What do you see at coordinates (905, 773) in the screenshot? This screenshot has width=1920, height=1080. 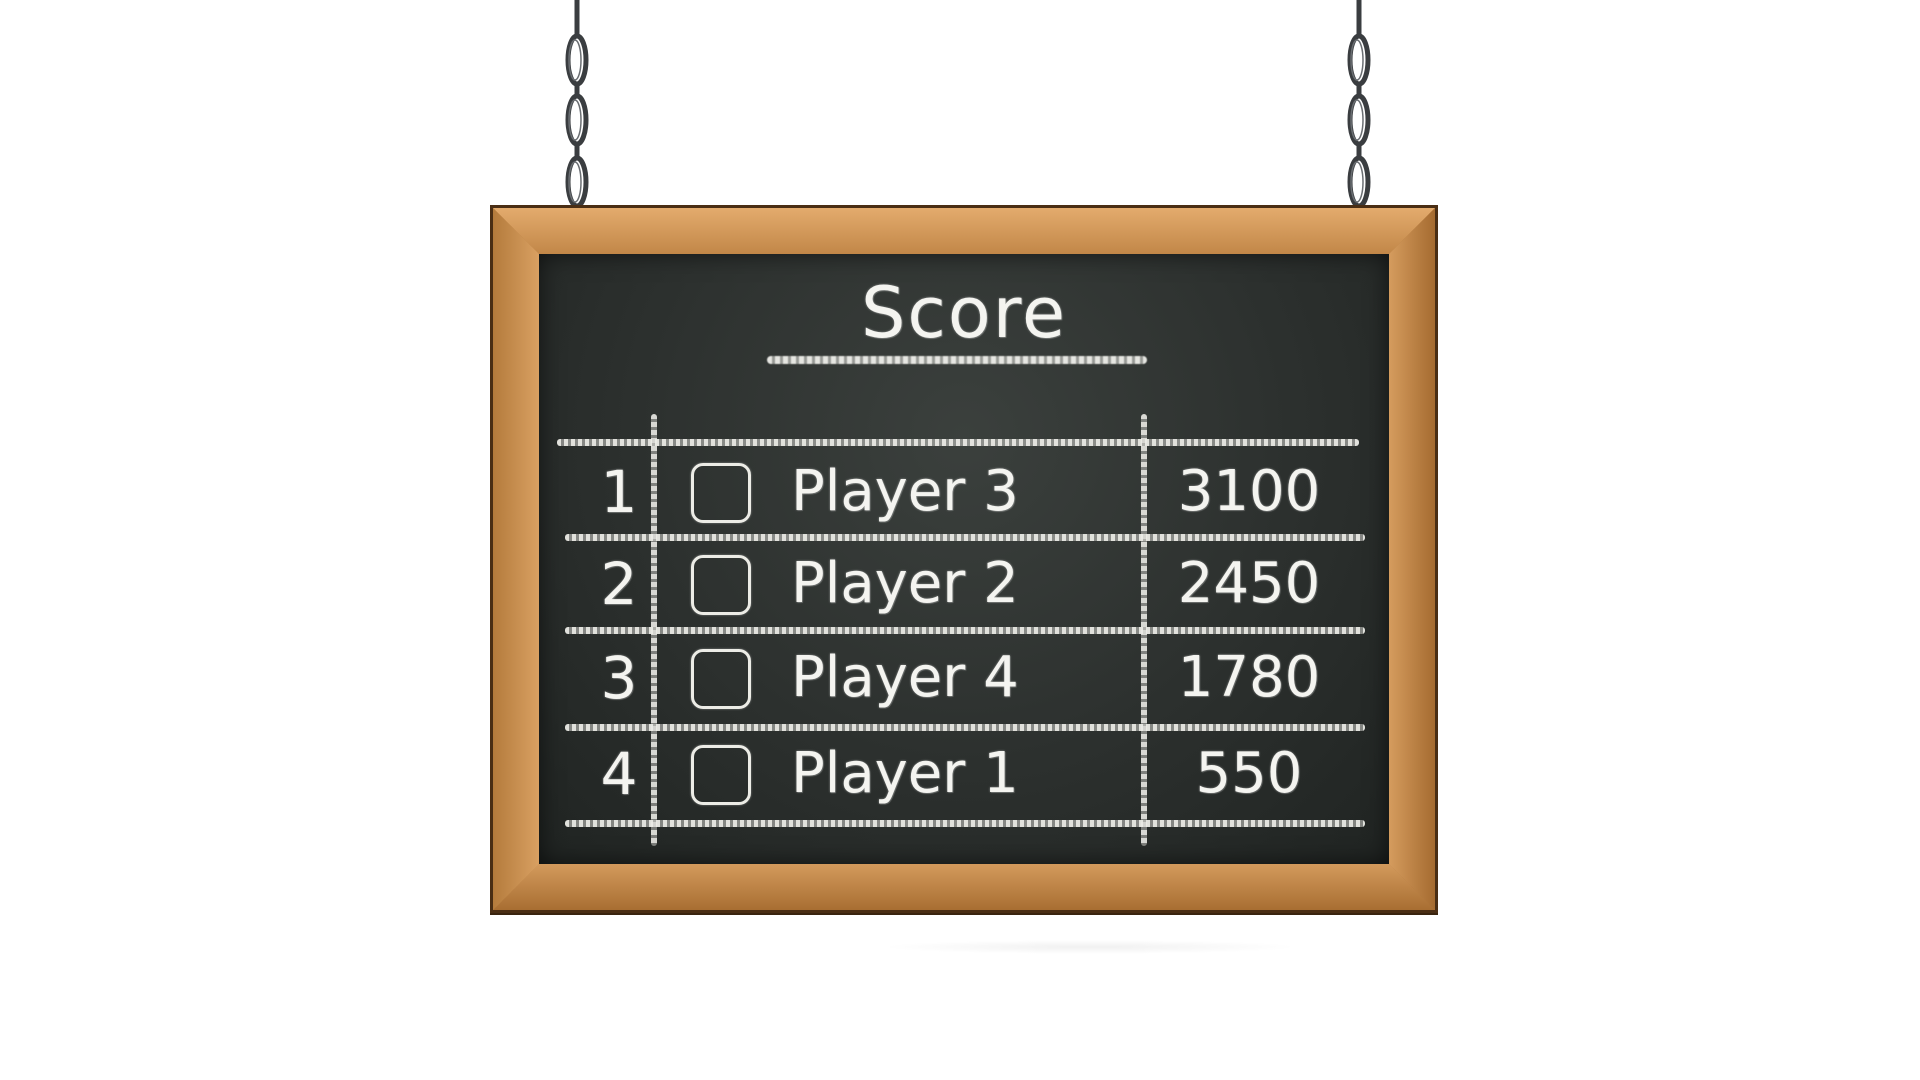 I see `player-name: Player 1` at bounding box center [905, 773].